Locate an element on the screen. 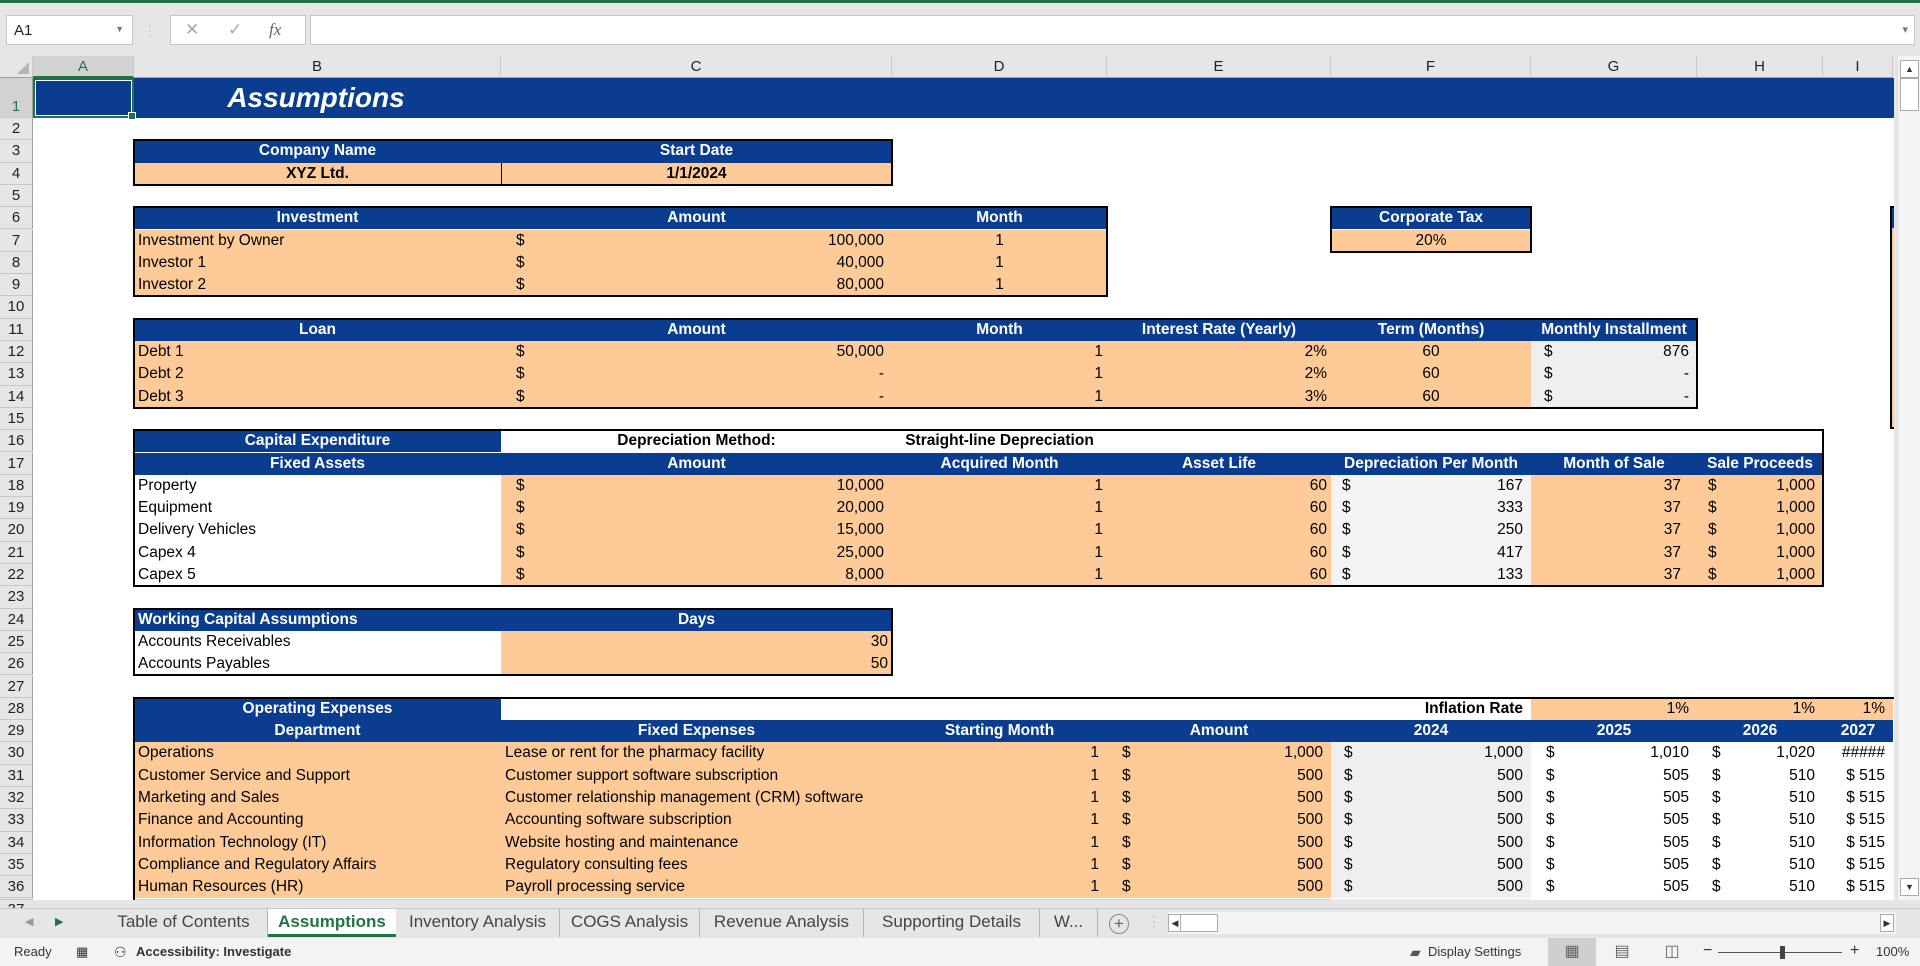 The width and height of the screenshot is (1920, 966). column-header-d: D is located at coordinates (999, 67).